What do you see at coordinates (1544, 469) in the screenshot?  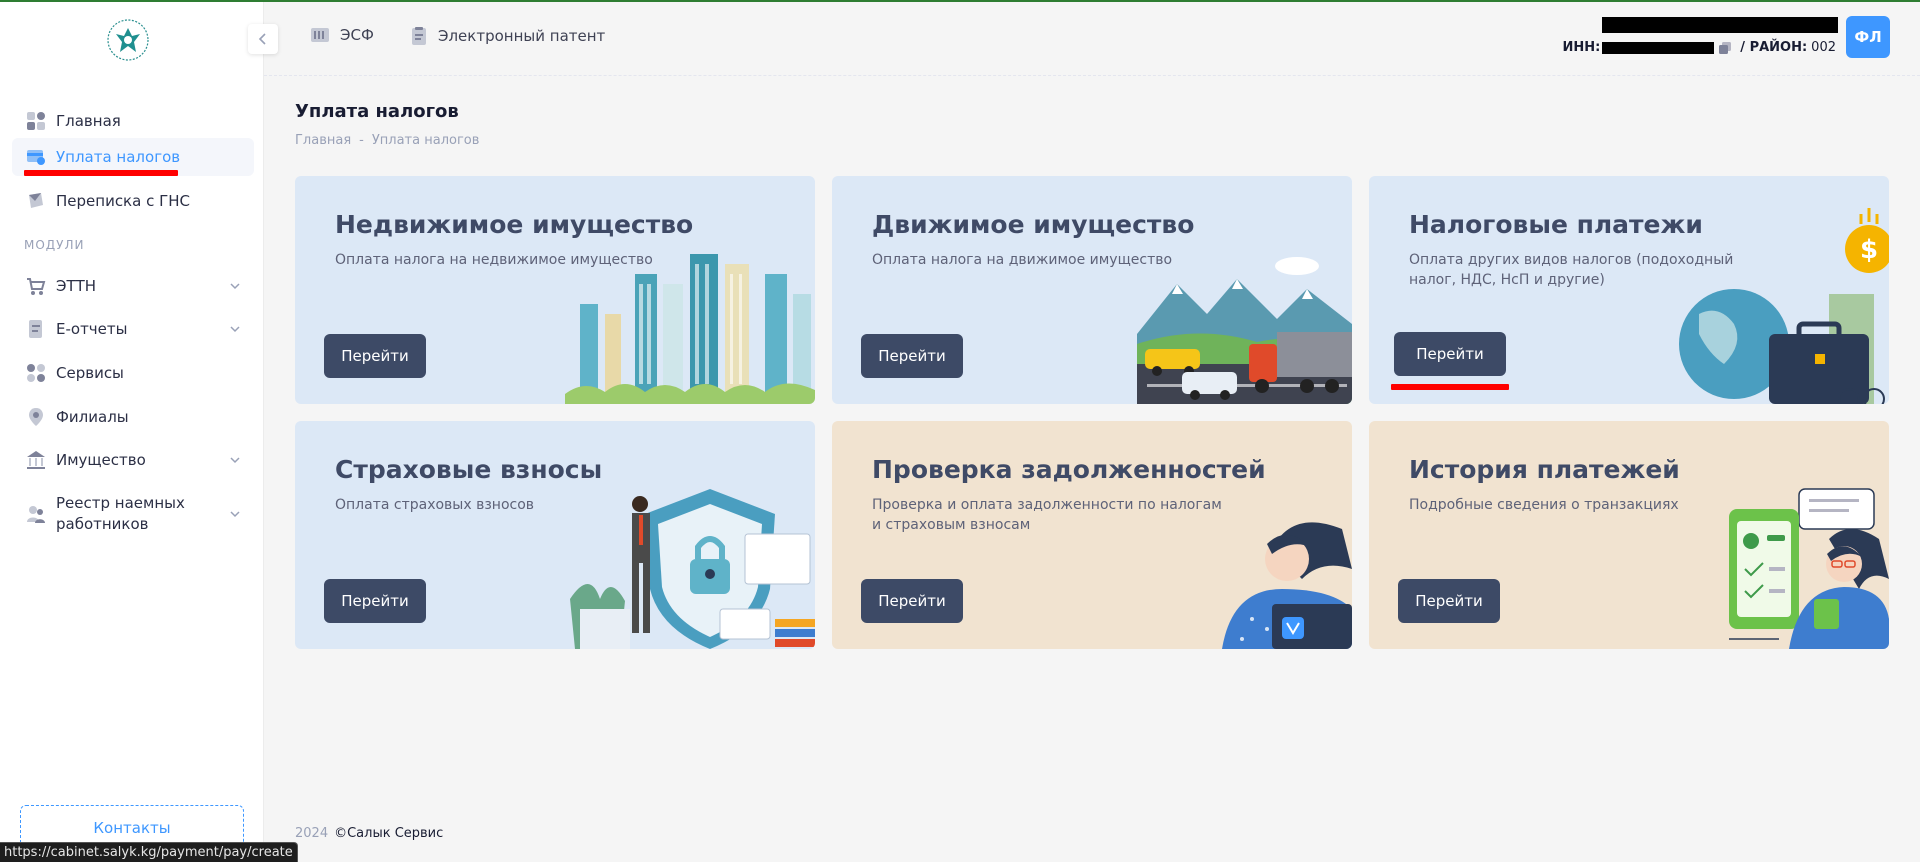 I see `card-title: История платежей` at bounding box center [1544, 469].